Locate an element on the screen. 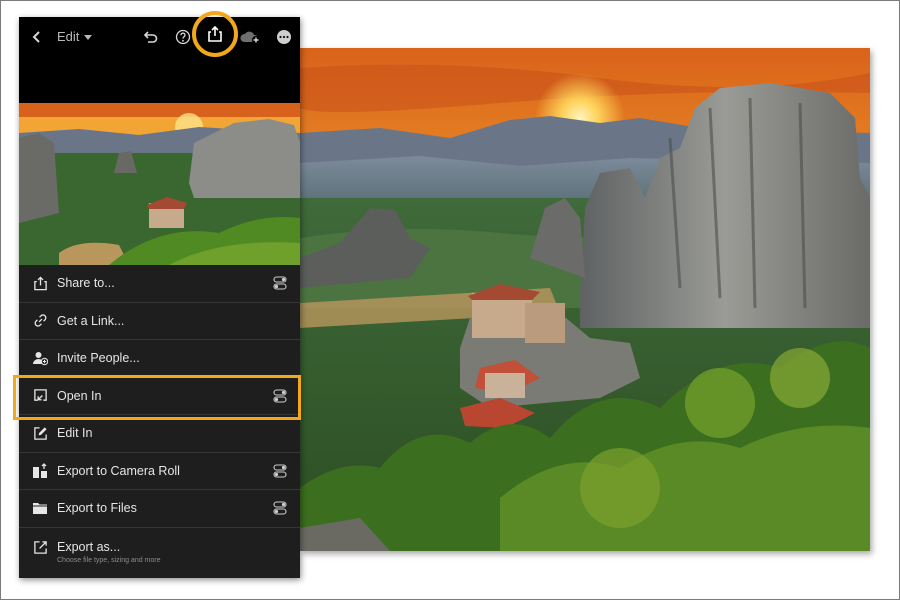 Image resolution: width=900 pixels, height=600 pixels. menu-item-sublabel: Choose file type, sizing and more is located at coordinates (109, 560).